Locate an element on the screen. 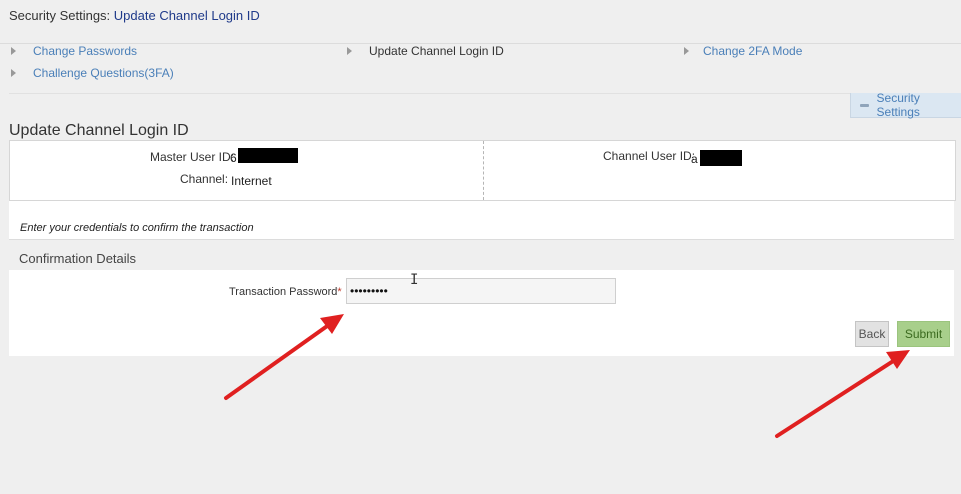 The image size is (961, 494). arrow-to-password is located at coordinates (284, 357).